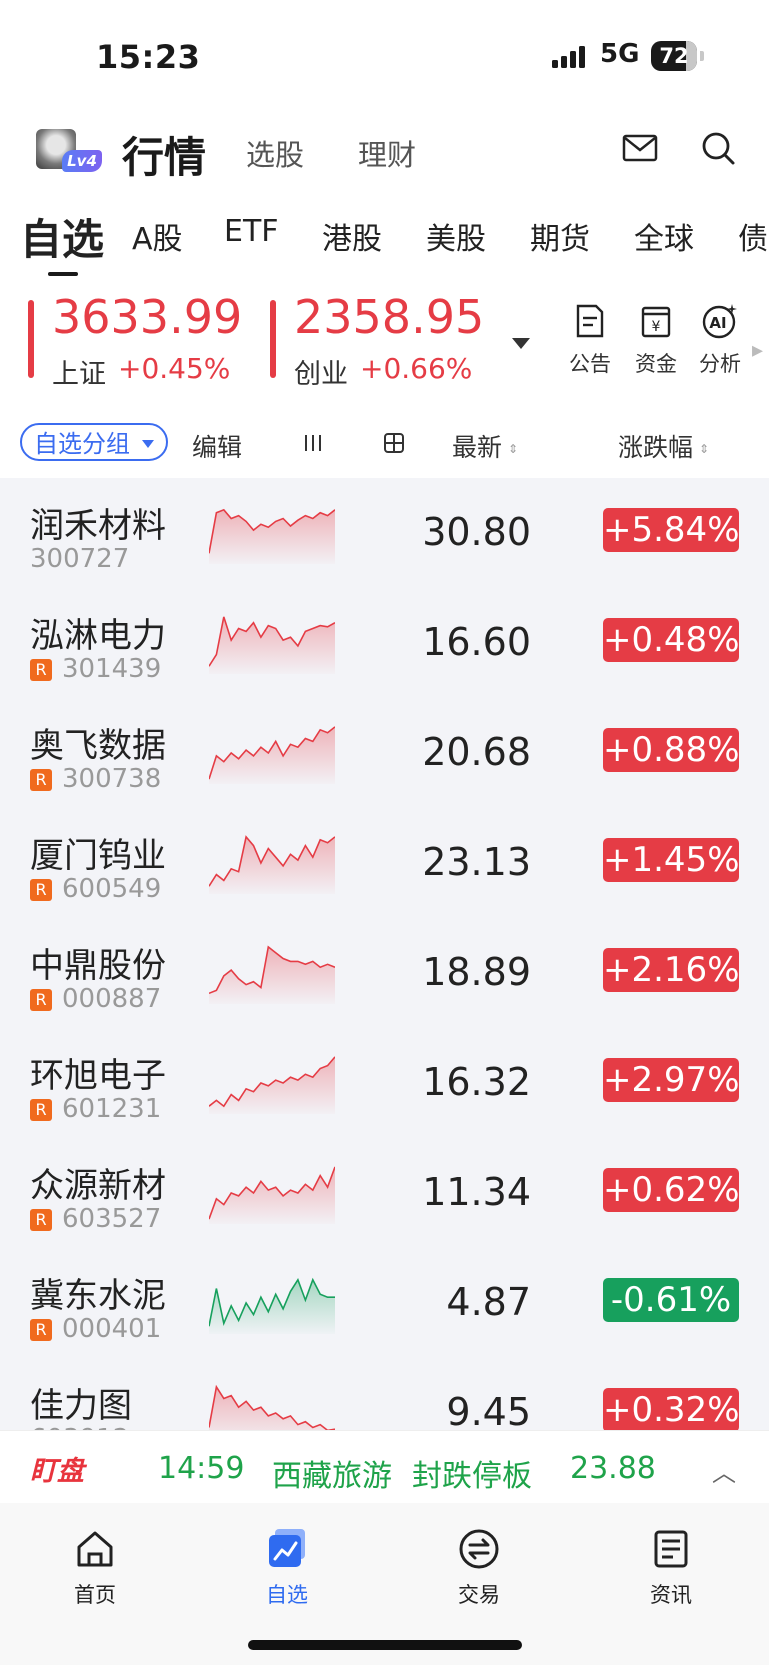  What do you see at coordinates (95, 1595) in the screenshot?
I see `nav-home-label: 首页` at bounding box center [95, 1595].